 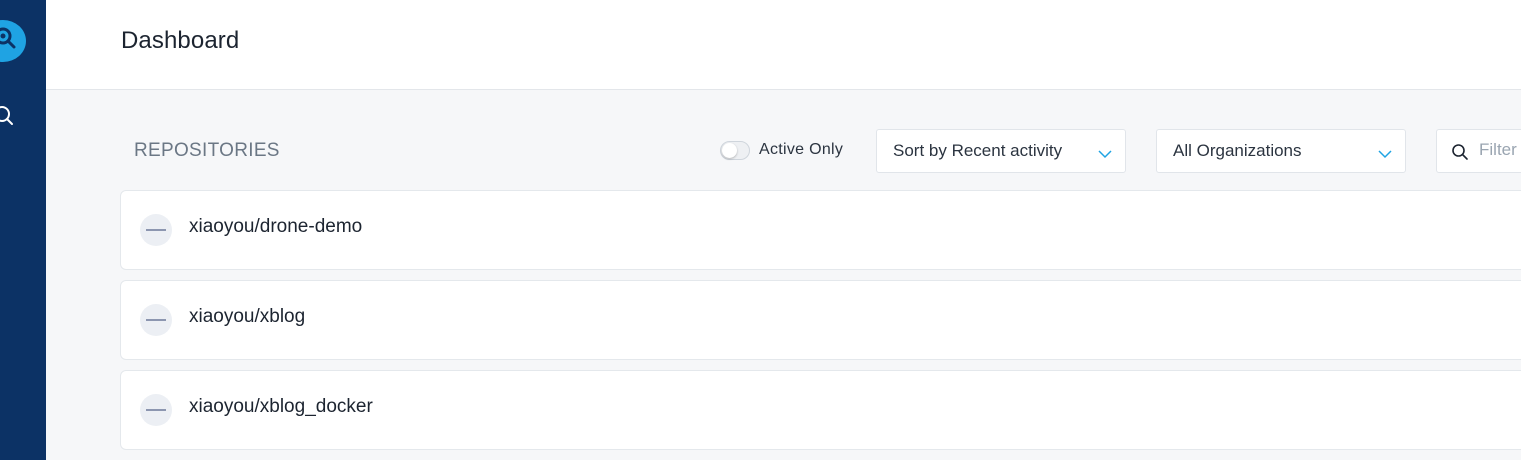 What do you see at coordinates (1478, 151) in the screenshot?
I see `filter-box` at bounding box center [1478, 151].